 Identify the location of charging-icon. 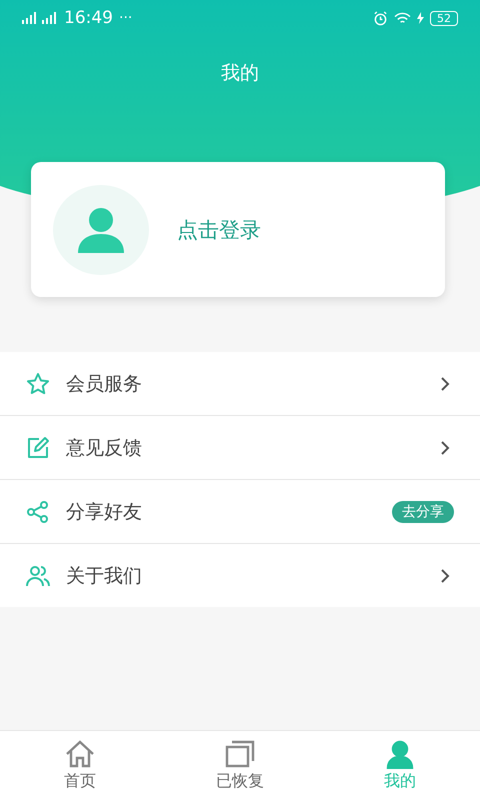
(420, 18).